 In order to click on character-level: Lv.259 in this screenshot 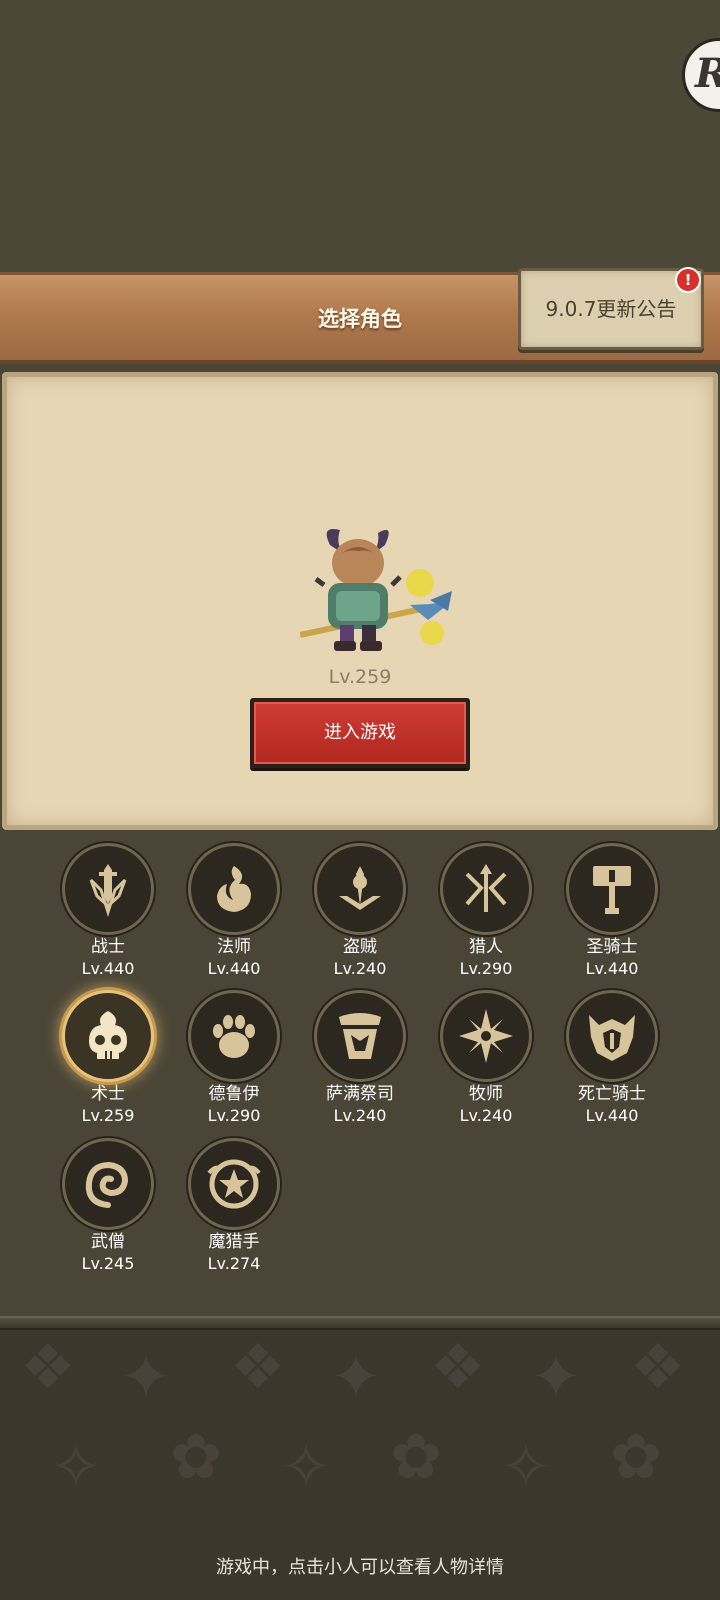, I will do `click(360, 677)`.